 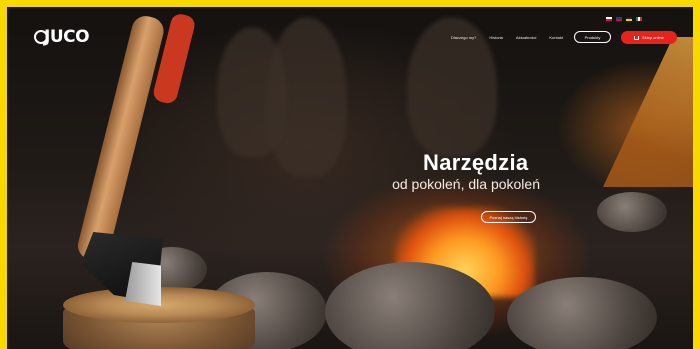 What do you see at coordinates (67, 37) in the screenshot?
I see `logo-text: JUCO` at bounding box center [67, 37].